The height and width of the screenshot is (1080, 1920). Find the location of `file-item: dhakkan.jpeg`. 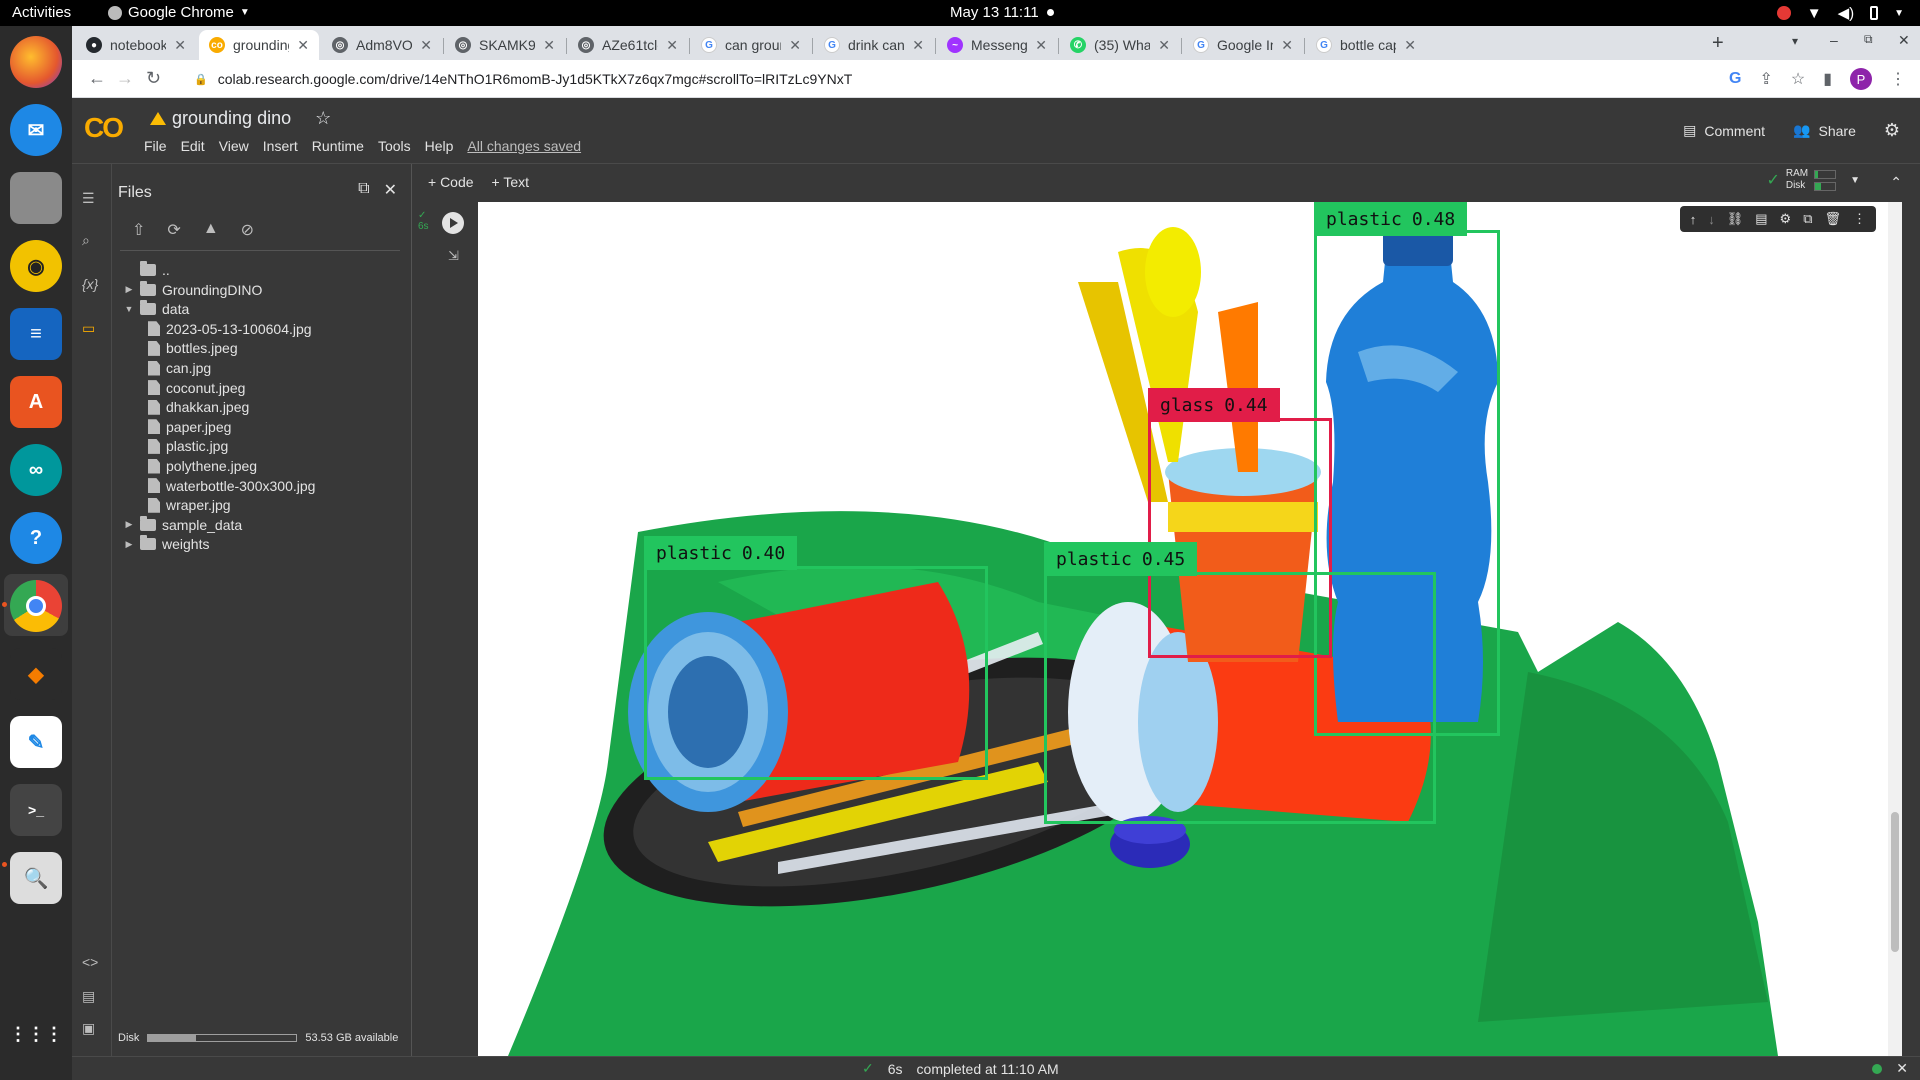

file-item: dhakkan.jpeg is located at coordinates (198, 407).